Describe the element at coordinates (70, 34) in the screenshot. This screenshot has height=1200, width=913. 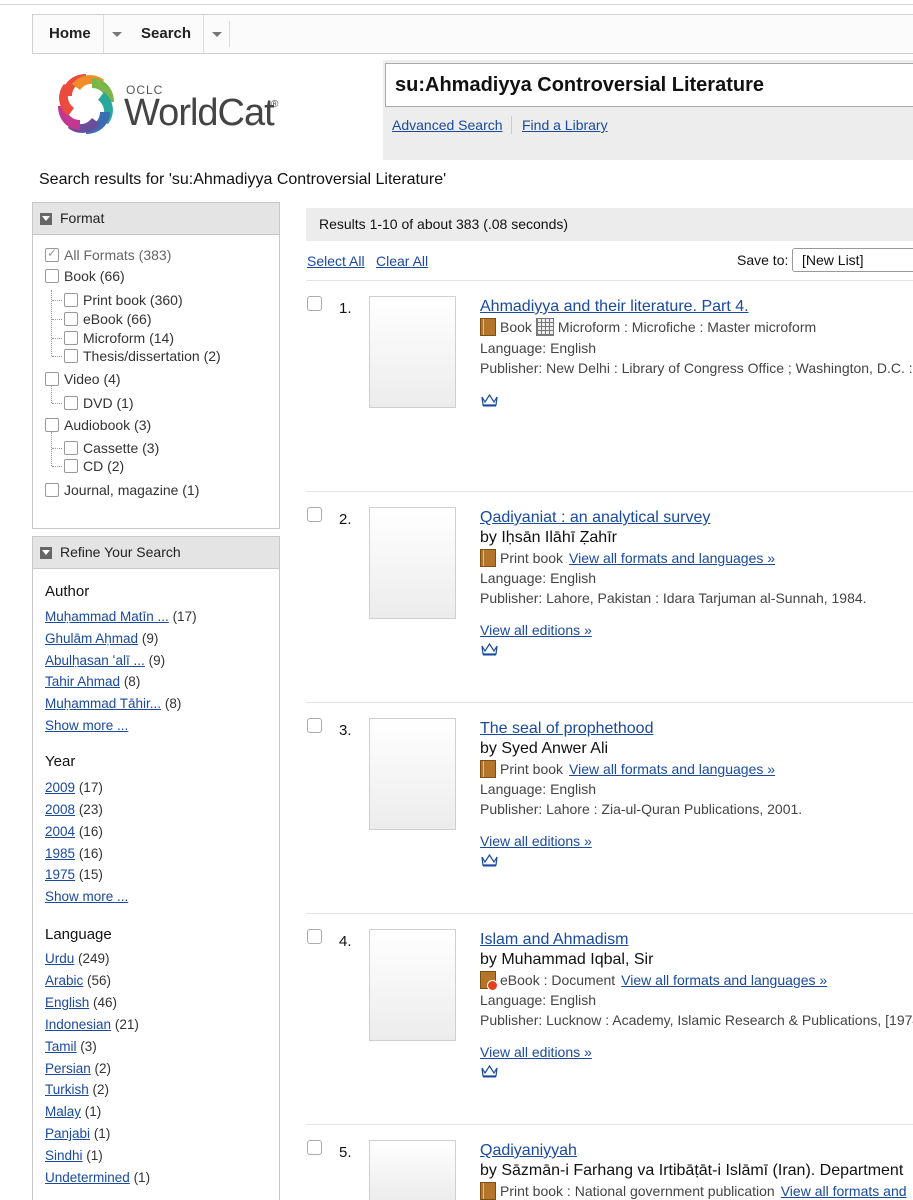
I see `nav-home: Home` at that location.